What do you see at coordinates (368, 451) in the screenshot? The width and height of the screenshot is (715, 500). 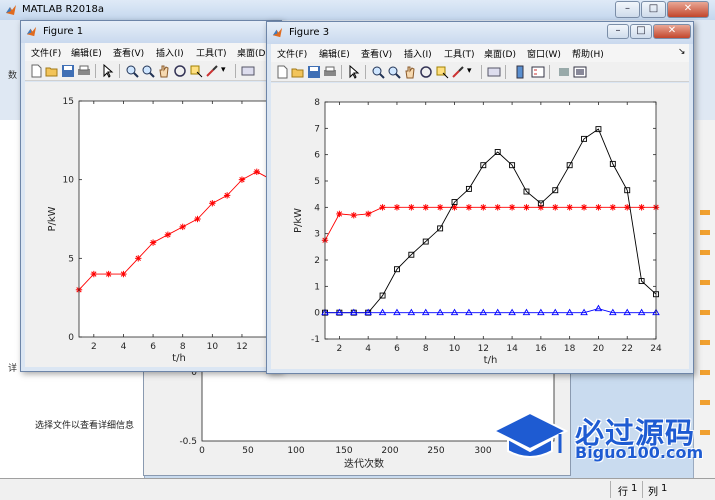 I see `bg-xticks: 0 50 100 150 200 250 300 350` at bounding box center [368, 451].